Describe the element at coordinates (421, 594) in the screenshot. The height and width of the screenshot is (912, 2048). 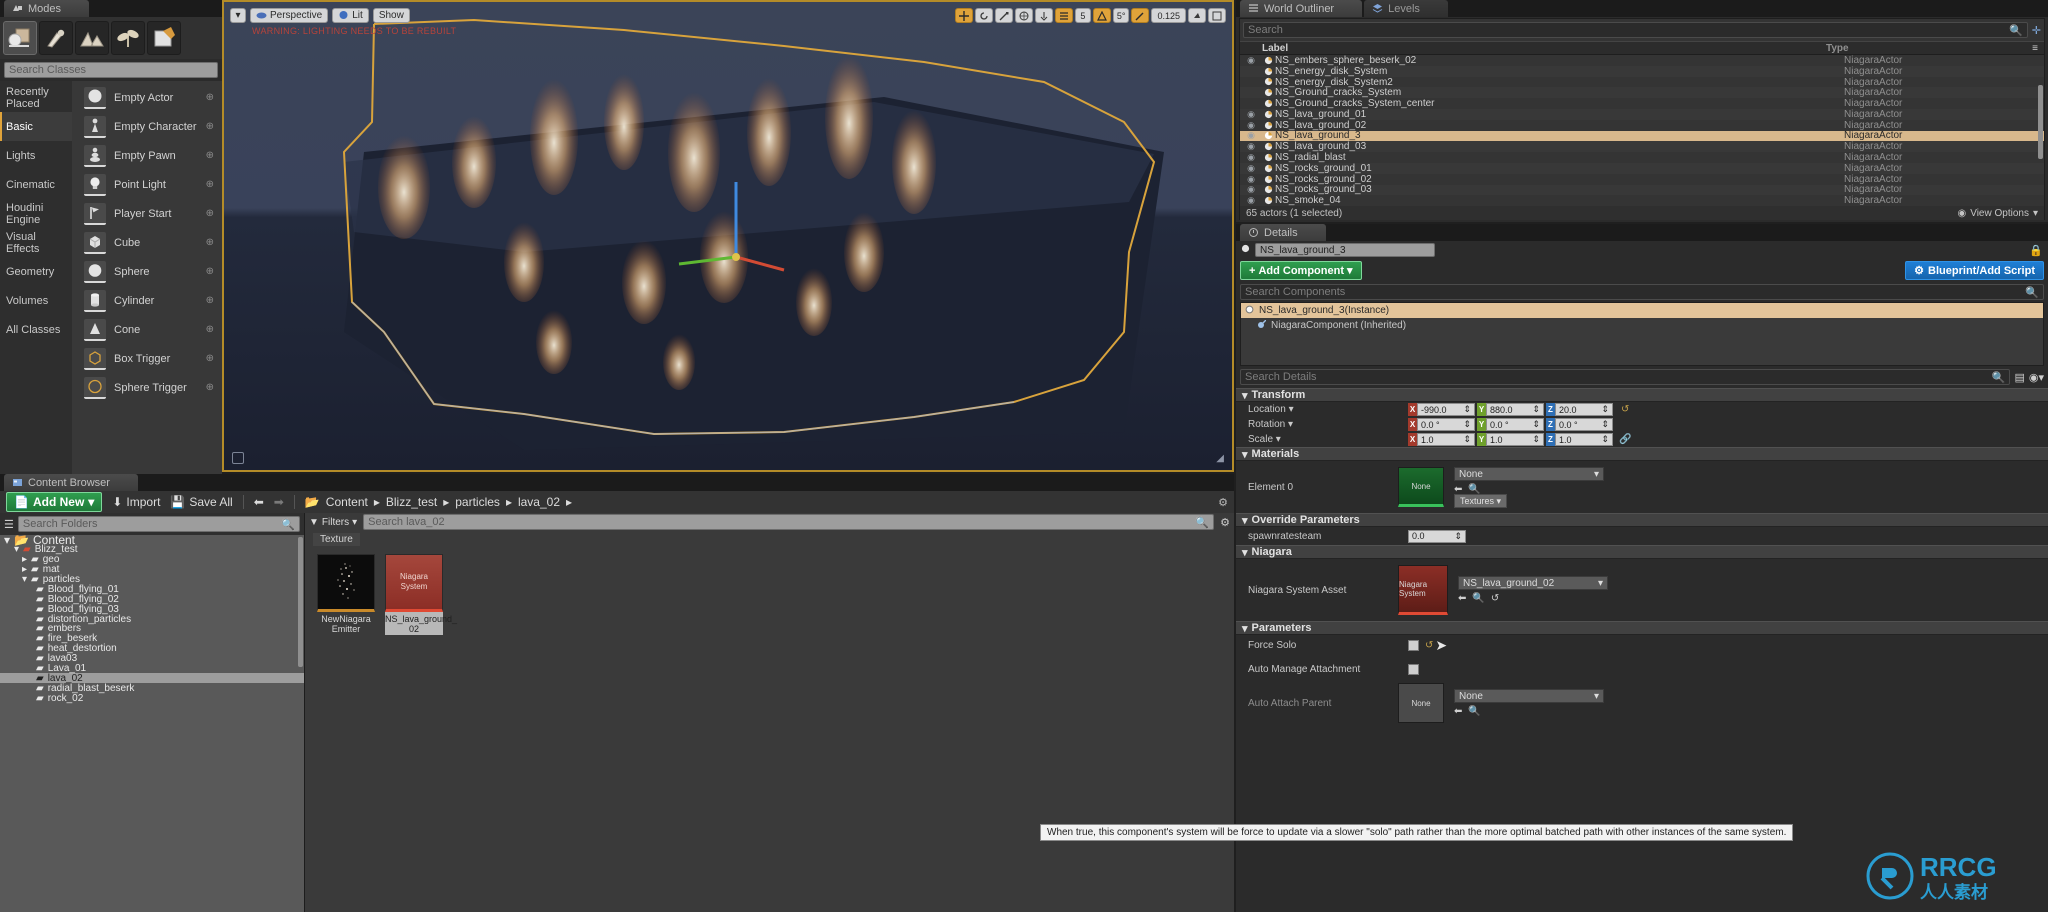
I see `asset-item-ns-lava-ground-02: Niagara System NS_lava_ground_ 02` at that location.